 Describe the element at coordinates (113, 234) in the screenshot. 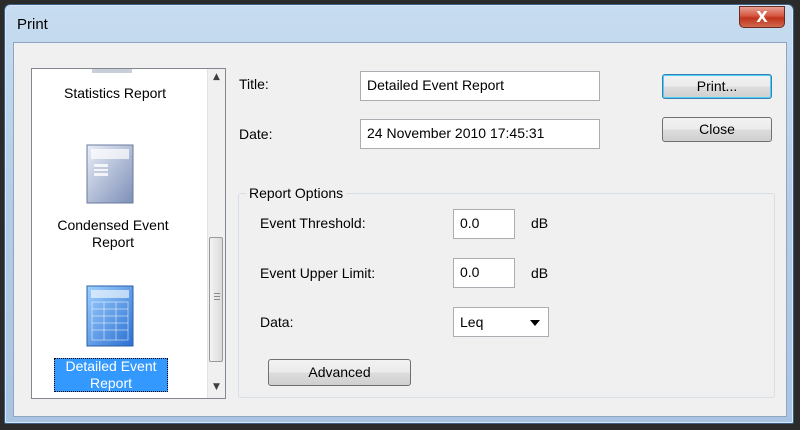

I see `list-item-condensed-event-report: Condensed Event Report` at that location.